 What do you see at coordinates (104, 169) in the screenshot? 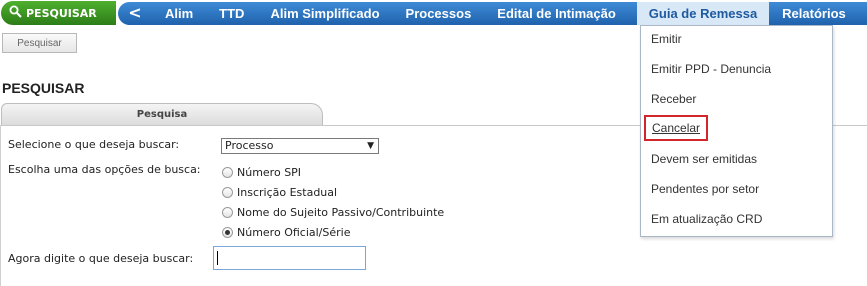
I see `options-label: Escolha uma das opções de busca:` at bounding box center [104, 169].